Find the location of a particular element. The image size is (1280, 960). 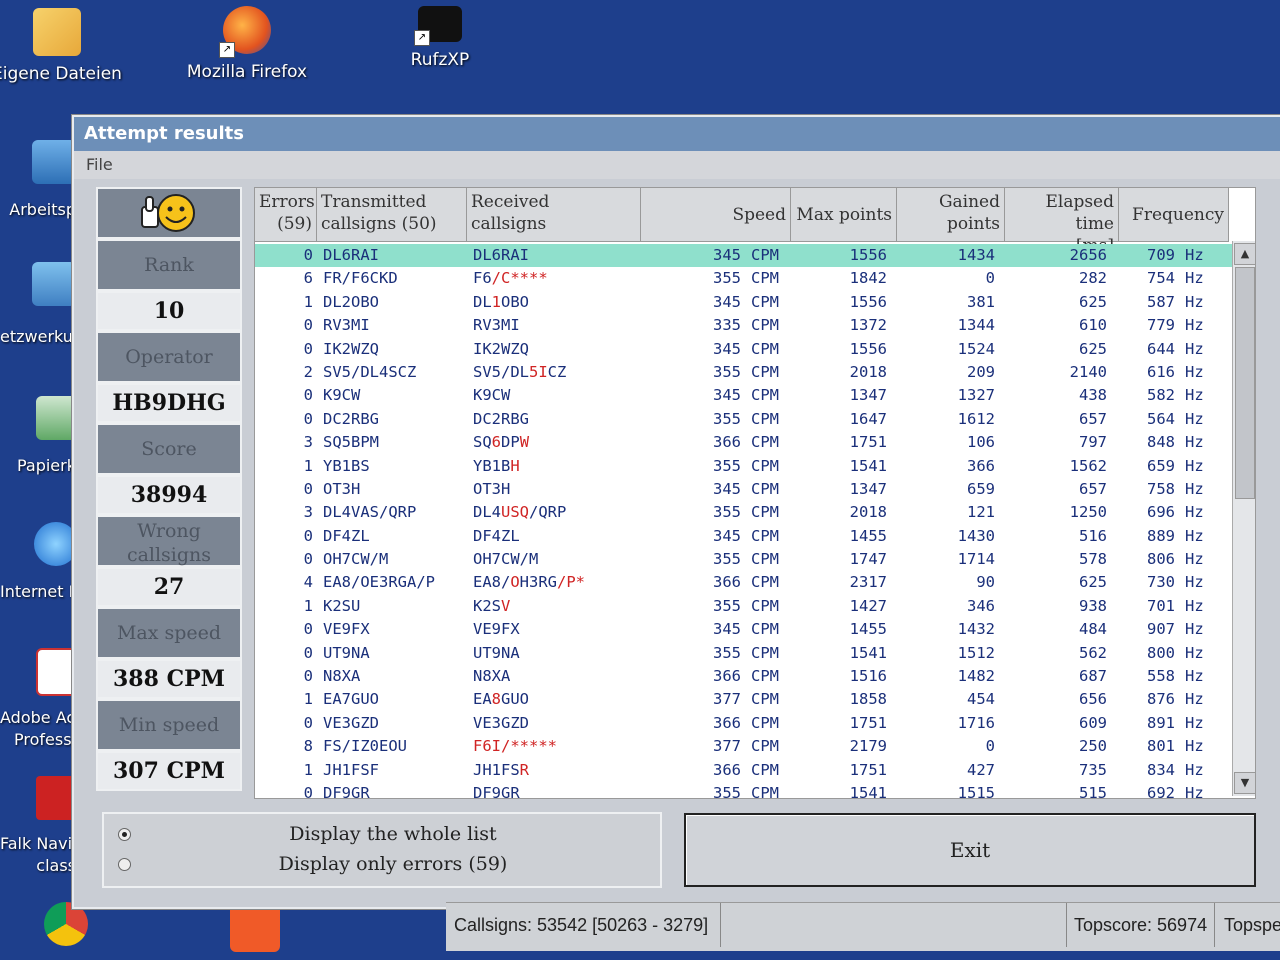

menu-file: File is located at coordinates (99, 164).